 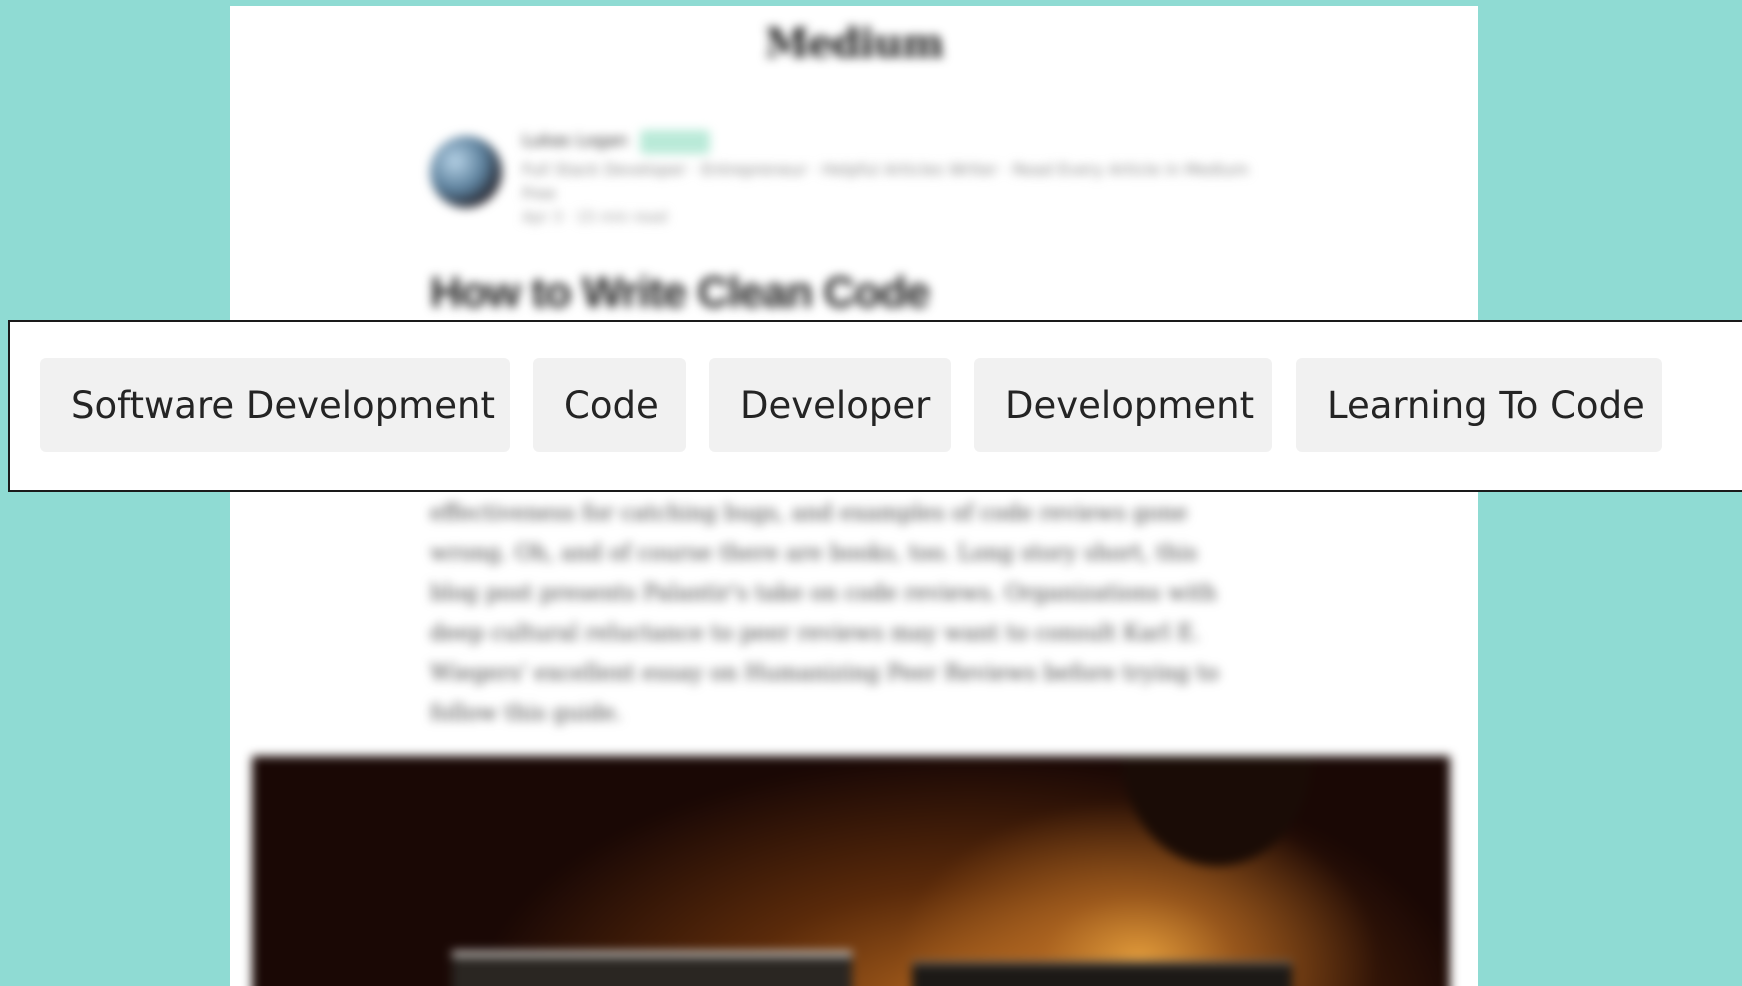 What do you see at coordinates (1123, 405) in the screenshot?
I see `tag-development: Development` at bounding box center [1123, 405].